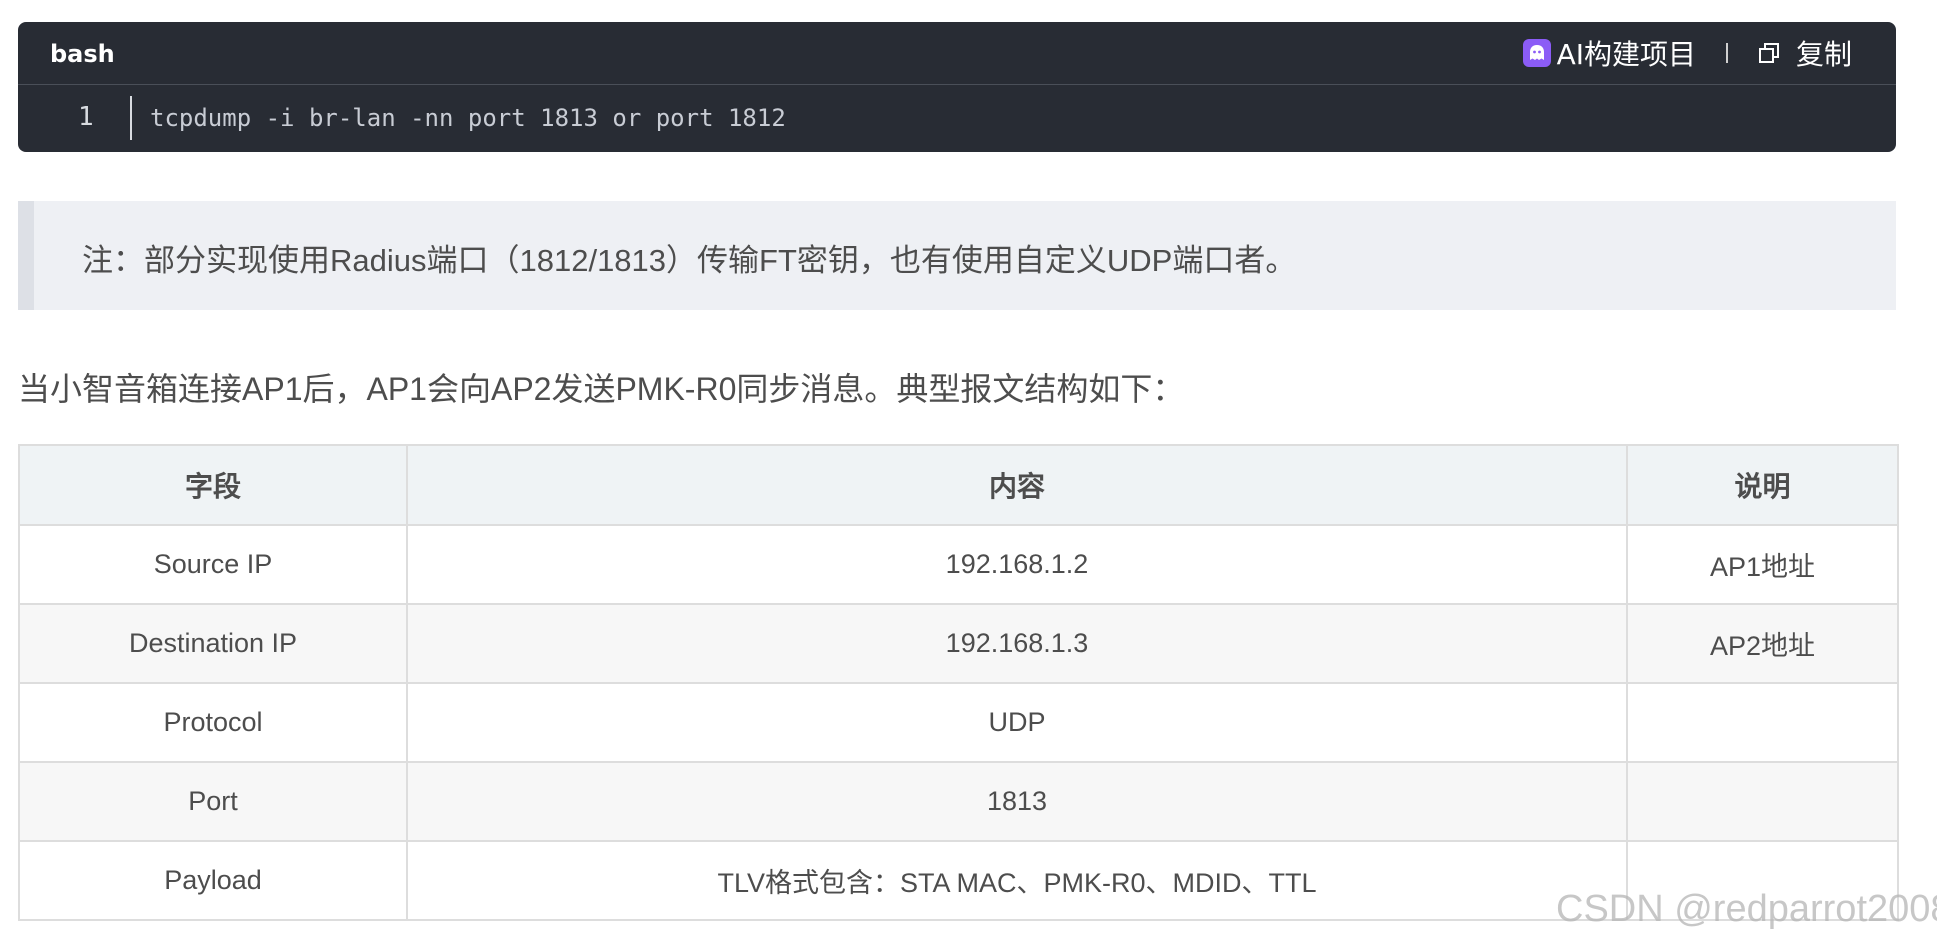 The height and width of the screenshot is (942, 1937). Describe the element at coordinates (213, 880) in the screenshot. I see `table-cell: Payload` at that location.